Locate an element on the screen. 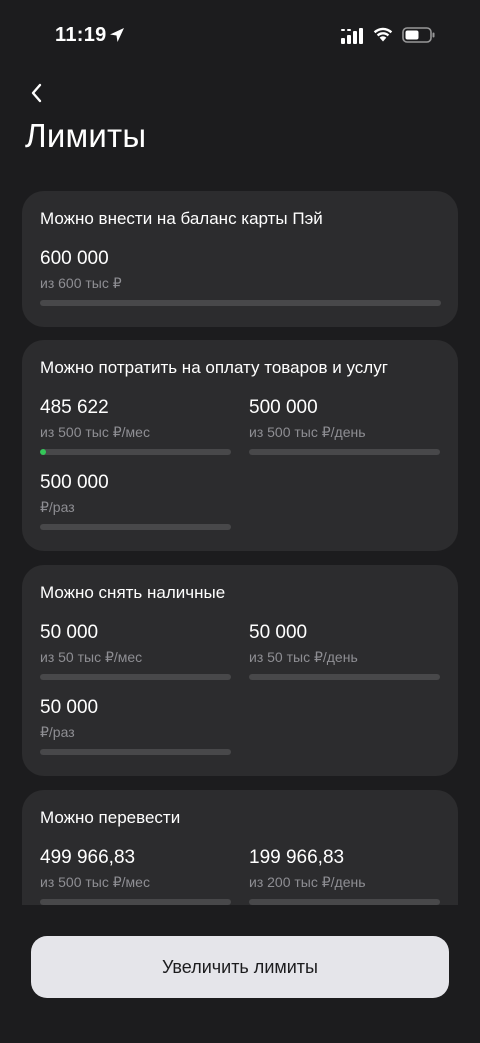  card-title: Можно внести на баланс карты Пэй is located at coordinates (181, 218).